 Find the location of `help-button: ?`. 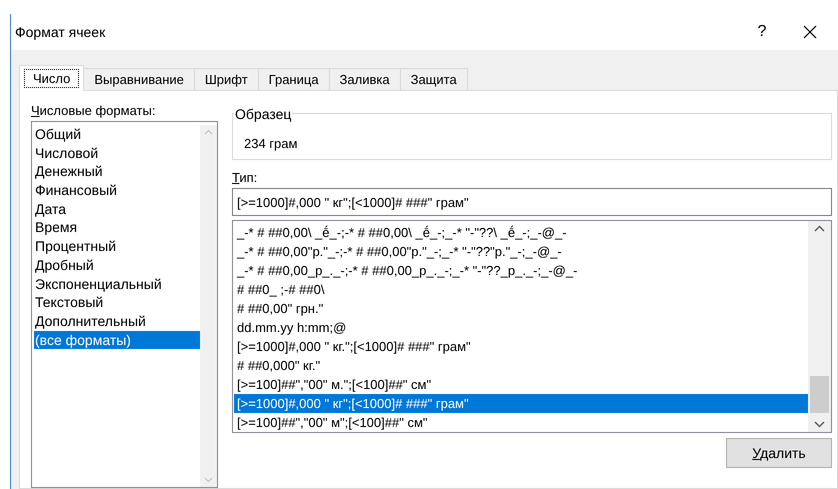

help-button: ? is located at coordinates (762, 32).